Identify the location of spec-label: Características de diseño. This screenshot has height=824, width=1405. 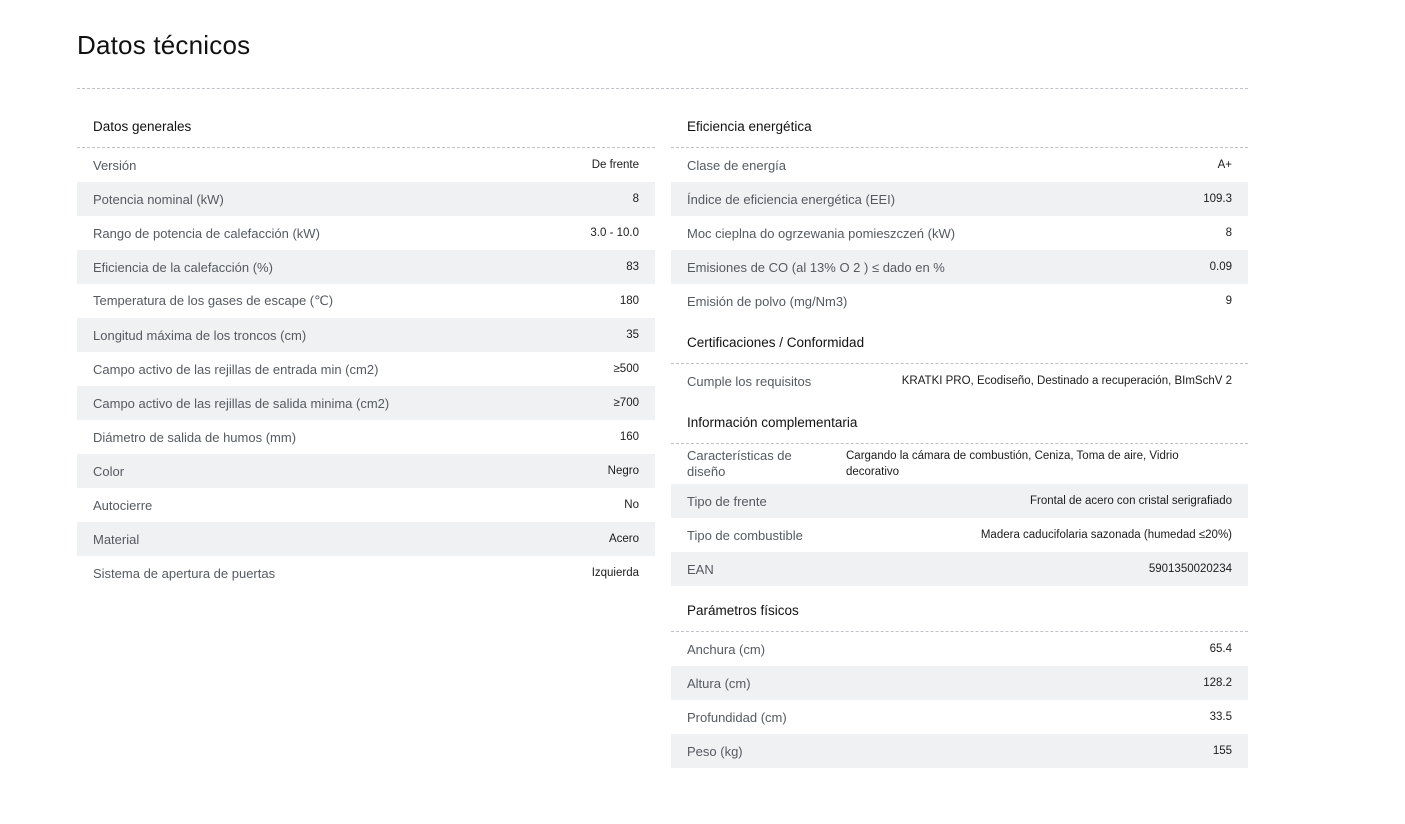
(739, 463).